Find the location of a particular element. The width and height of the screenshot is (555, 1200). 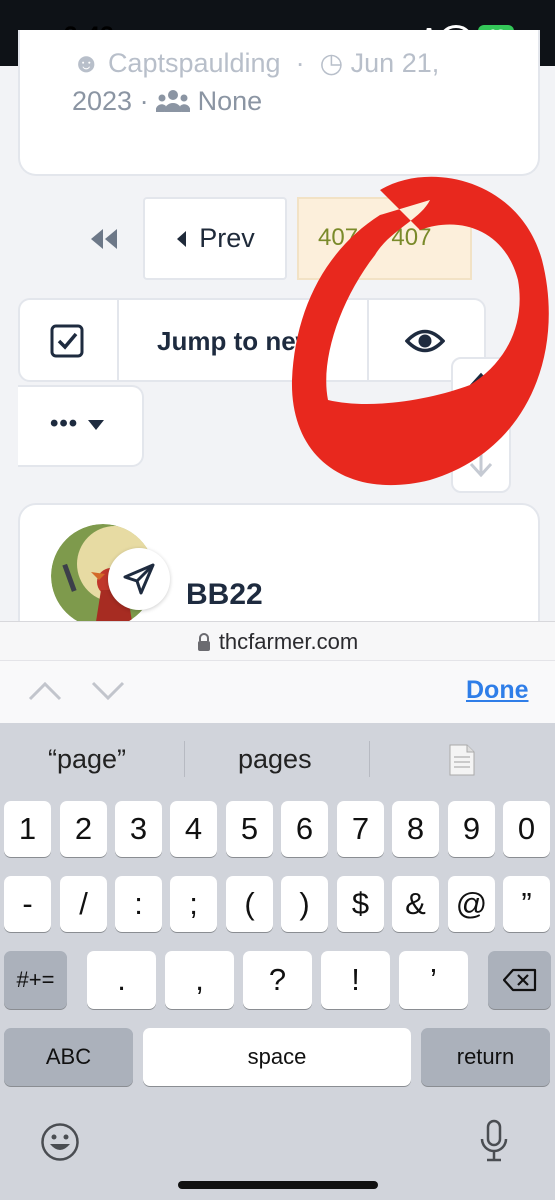

key-apostrophe: ’ is located at coordinates (433, 980).